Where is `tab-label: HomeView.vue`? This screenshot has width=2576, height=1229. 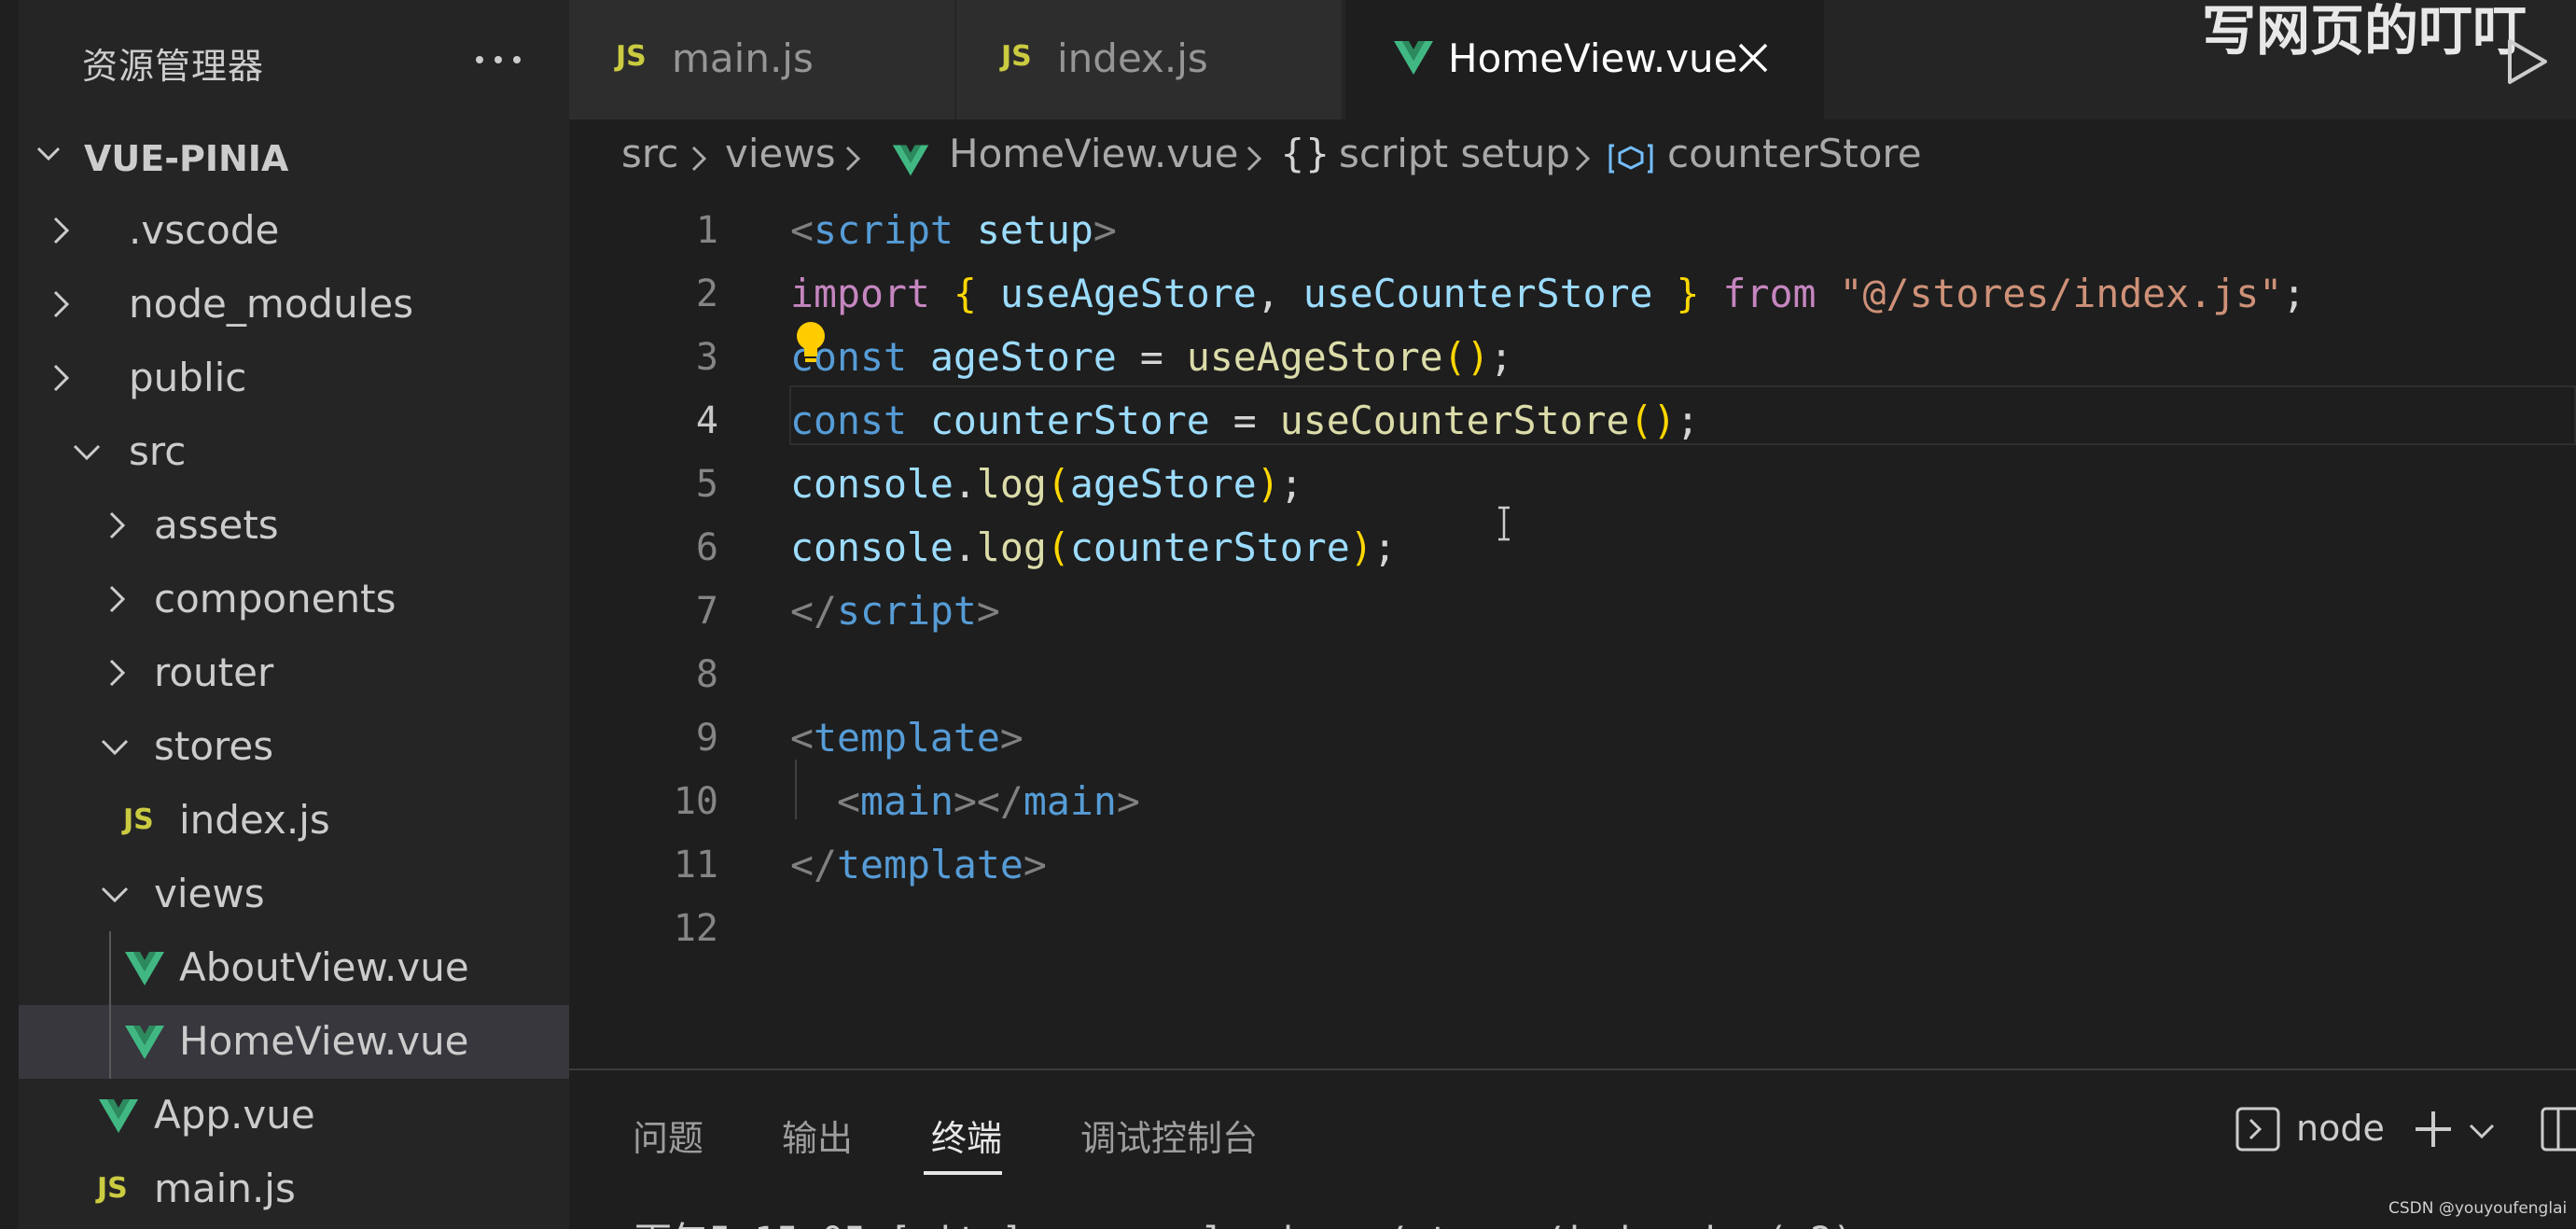 tab-label: HomeView.vue is located at coordinates (1593, 58).